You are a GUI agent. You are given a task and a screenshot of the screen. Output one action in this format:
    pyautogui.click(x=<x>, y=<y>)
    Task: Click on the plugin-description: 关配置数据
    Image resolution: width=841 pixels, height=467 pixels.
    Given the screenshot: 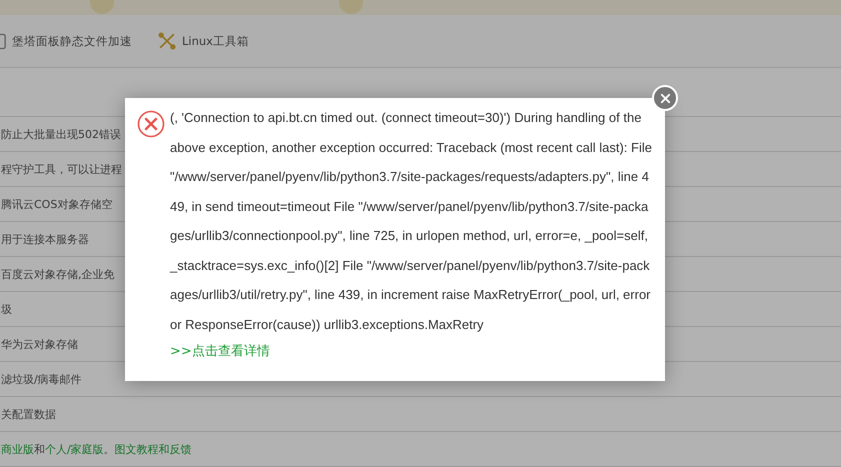 What is the action you would take?
    pyautogui.click(x=28, y=414)
    